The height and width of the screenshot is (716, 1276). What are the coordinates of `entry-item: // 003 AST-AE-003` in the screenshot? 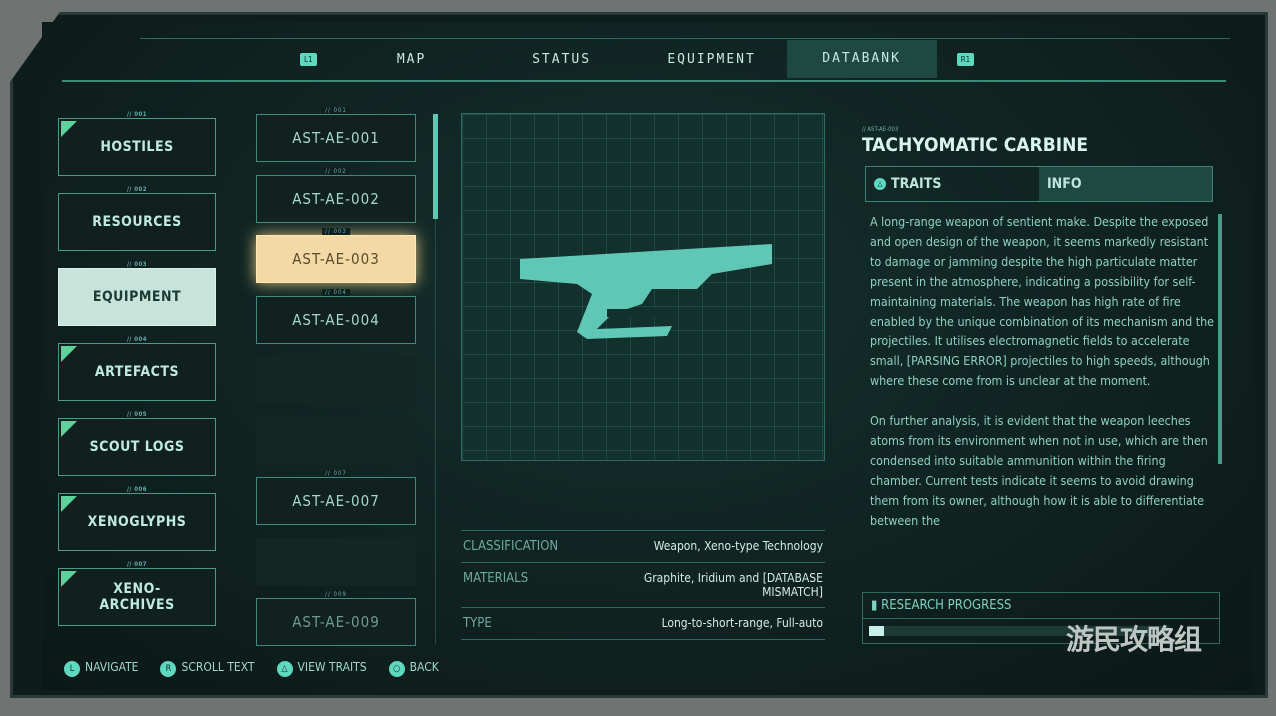 It's located at (336, 255).